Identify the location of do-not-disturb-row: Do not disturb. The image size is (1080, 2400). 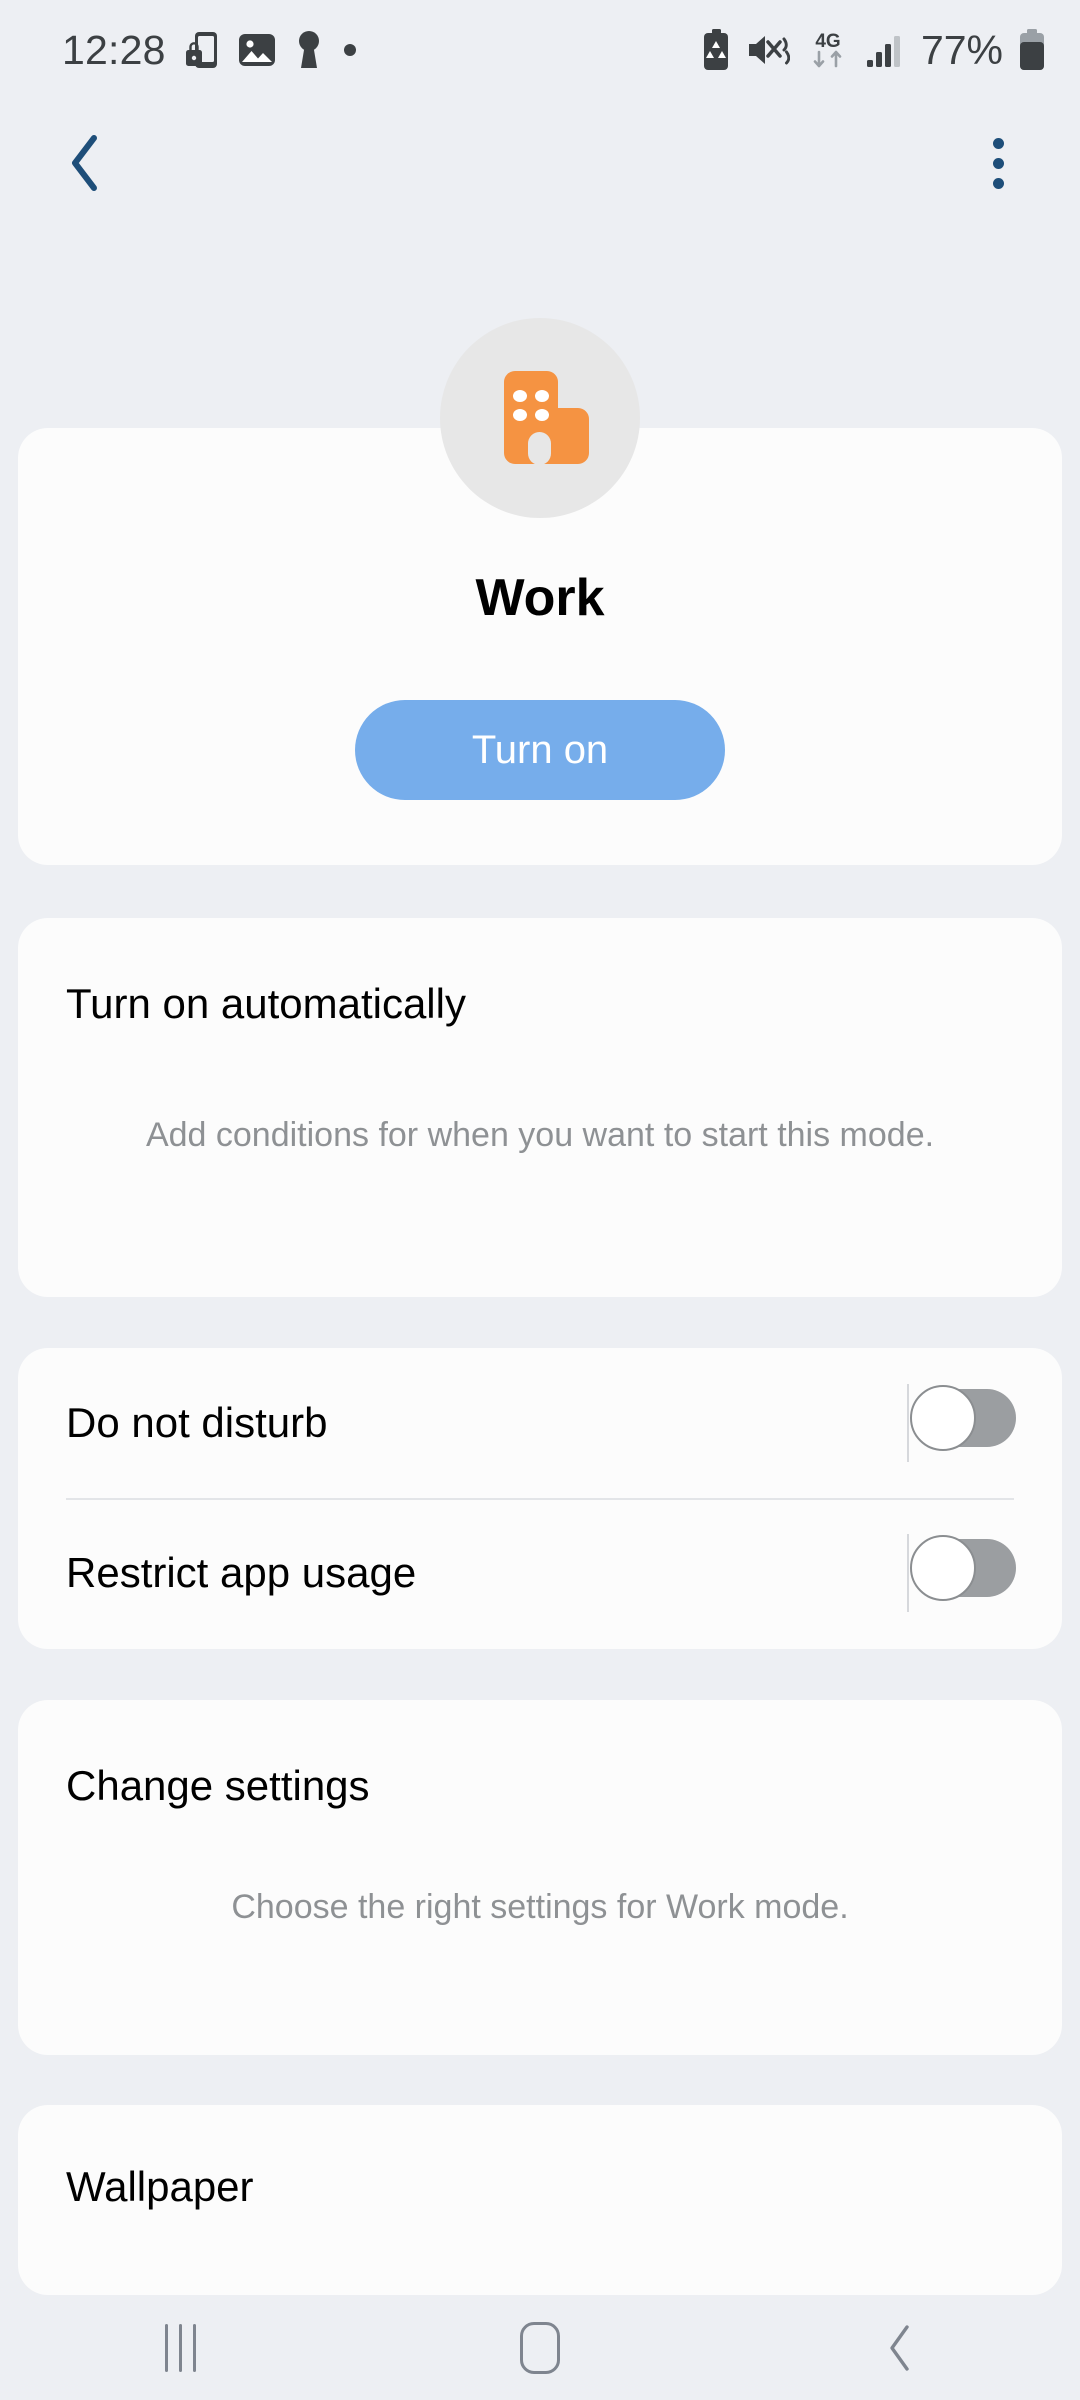
(540, 1423).